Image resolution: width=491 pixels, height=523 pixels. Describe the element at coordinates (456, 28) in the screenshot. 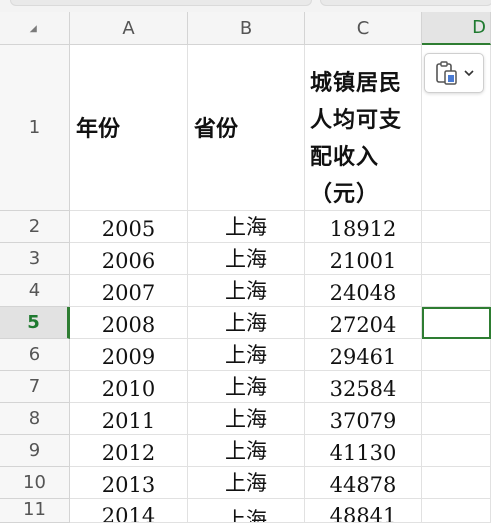

I see `column-header-d: D` at that location.